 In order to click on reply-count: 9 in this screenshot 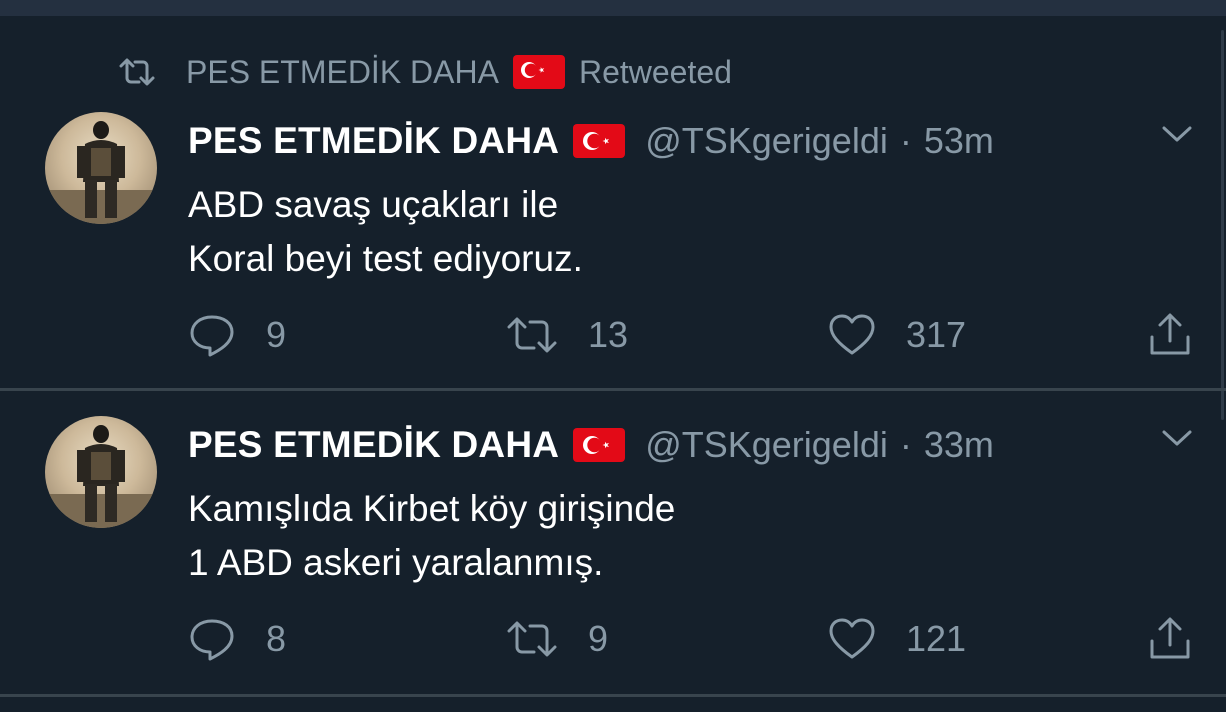, I will do `click(276, 334)`.